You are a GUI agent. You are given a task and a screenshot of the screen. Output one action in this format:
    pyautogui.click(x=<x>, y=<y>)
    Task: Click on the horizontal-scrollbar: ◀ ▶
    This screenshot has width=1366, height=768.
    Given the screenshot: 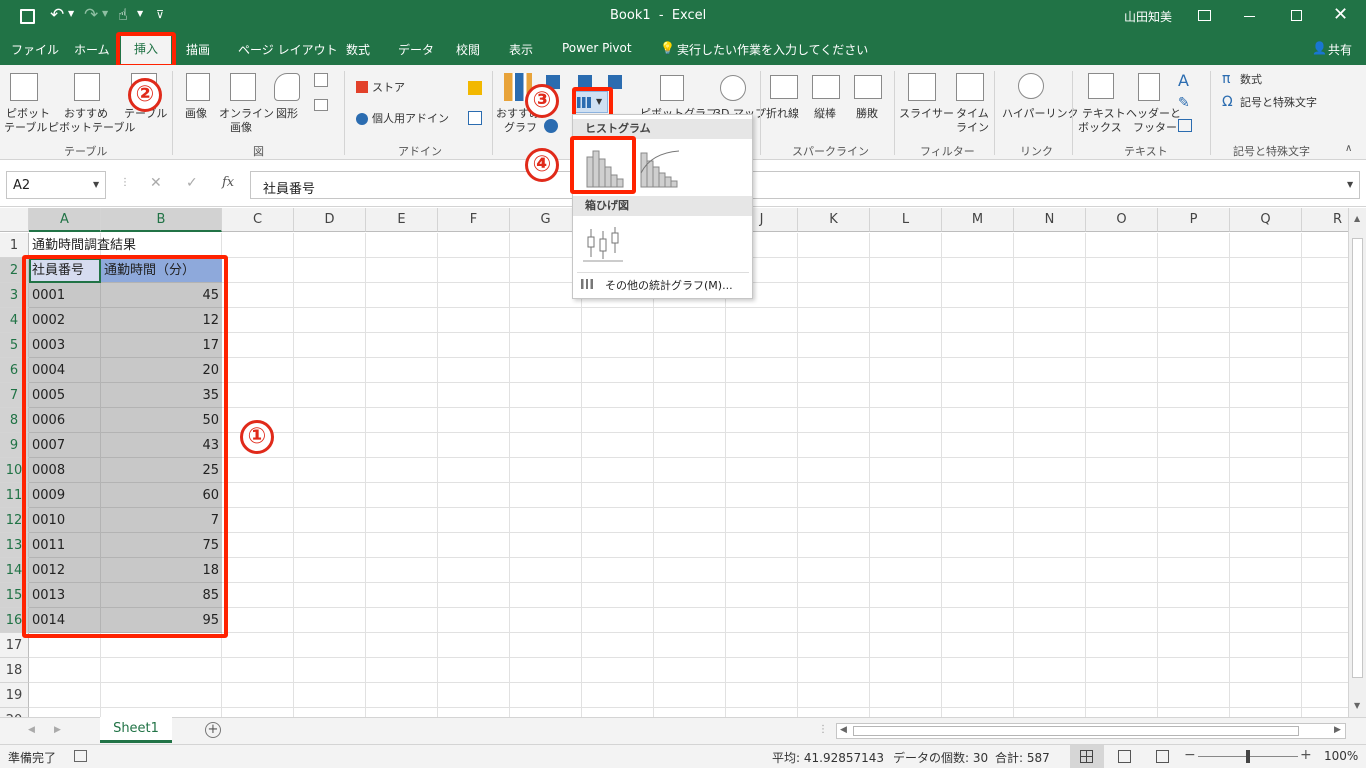 What is the action you would take?
    pyautogui.click(x=1091, y=731)
    